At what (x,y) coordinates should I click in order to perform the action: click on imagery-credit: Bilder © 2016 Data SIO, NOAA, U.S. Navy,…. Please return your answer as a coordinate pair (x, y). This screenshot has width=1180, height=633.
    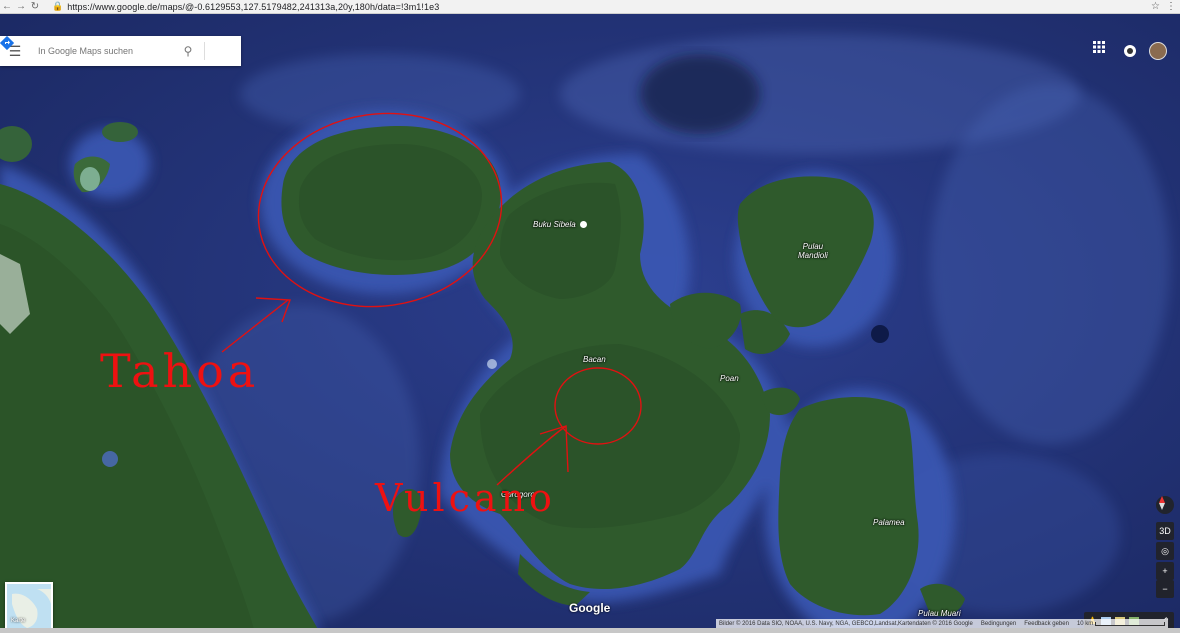
    Looking at the image, I should click on (846, 623).